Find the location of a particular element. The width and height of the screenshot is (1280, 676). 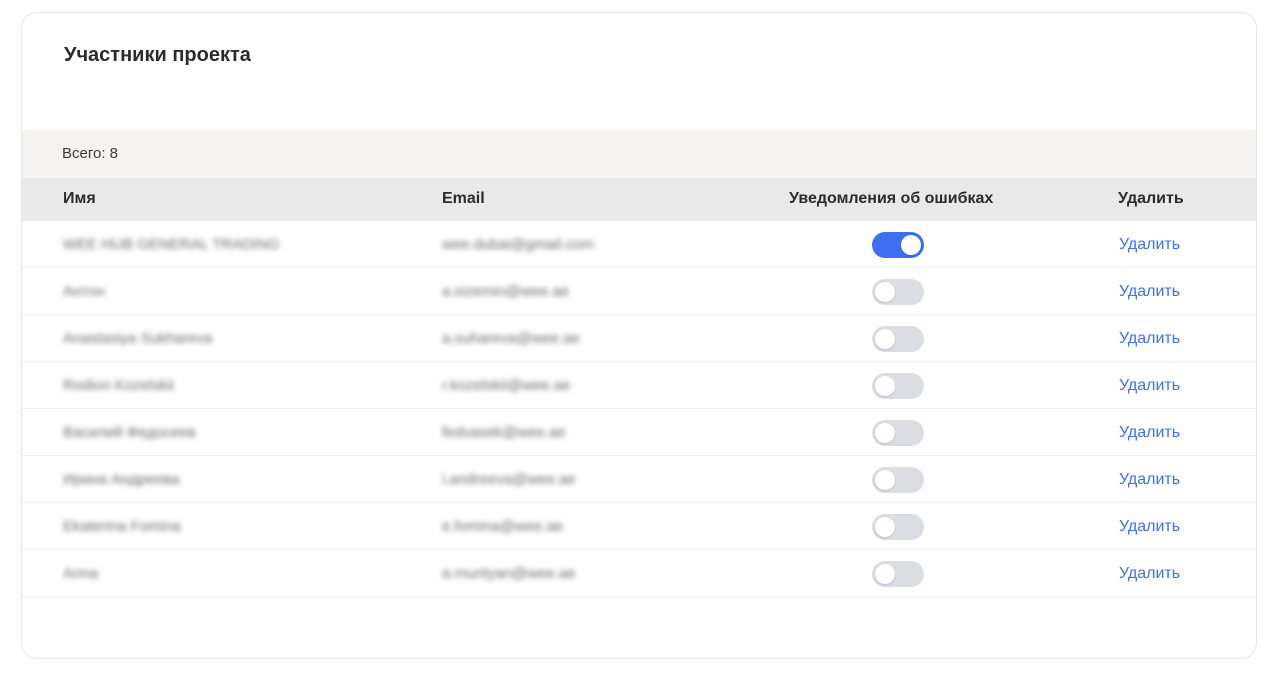

member-name: Ирина Андреева is located at coordinates (121, 479).